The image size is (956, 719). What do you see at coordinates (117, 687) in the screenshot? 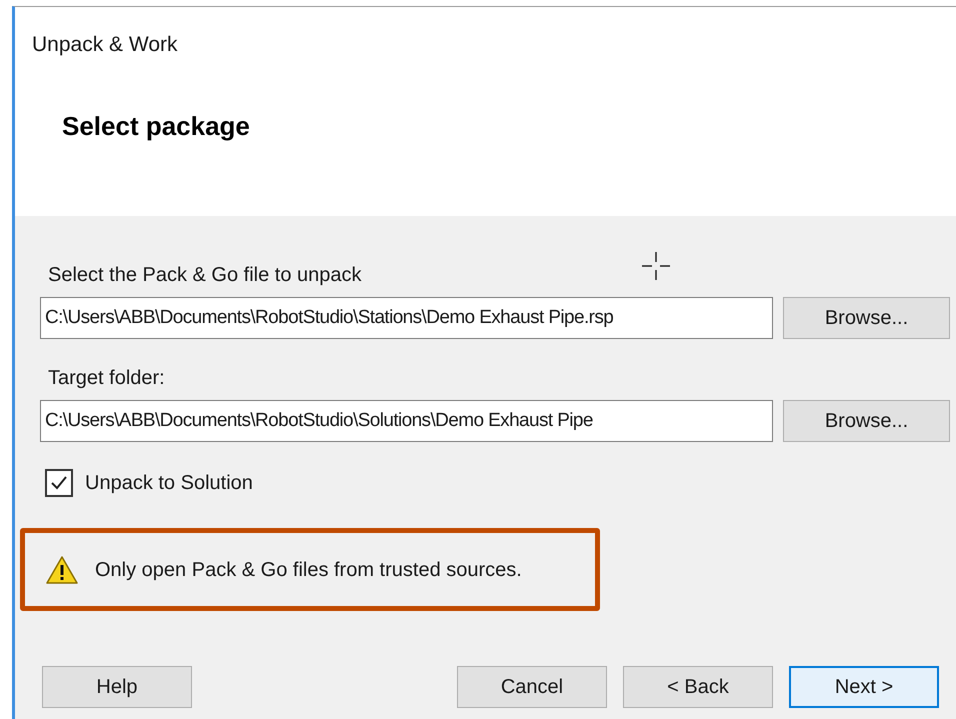
I see `dialog-button: Help` at bounding box center [117, 687].